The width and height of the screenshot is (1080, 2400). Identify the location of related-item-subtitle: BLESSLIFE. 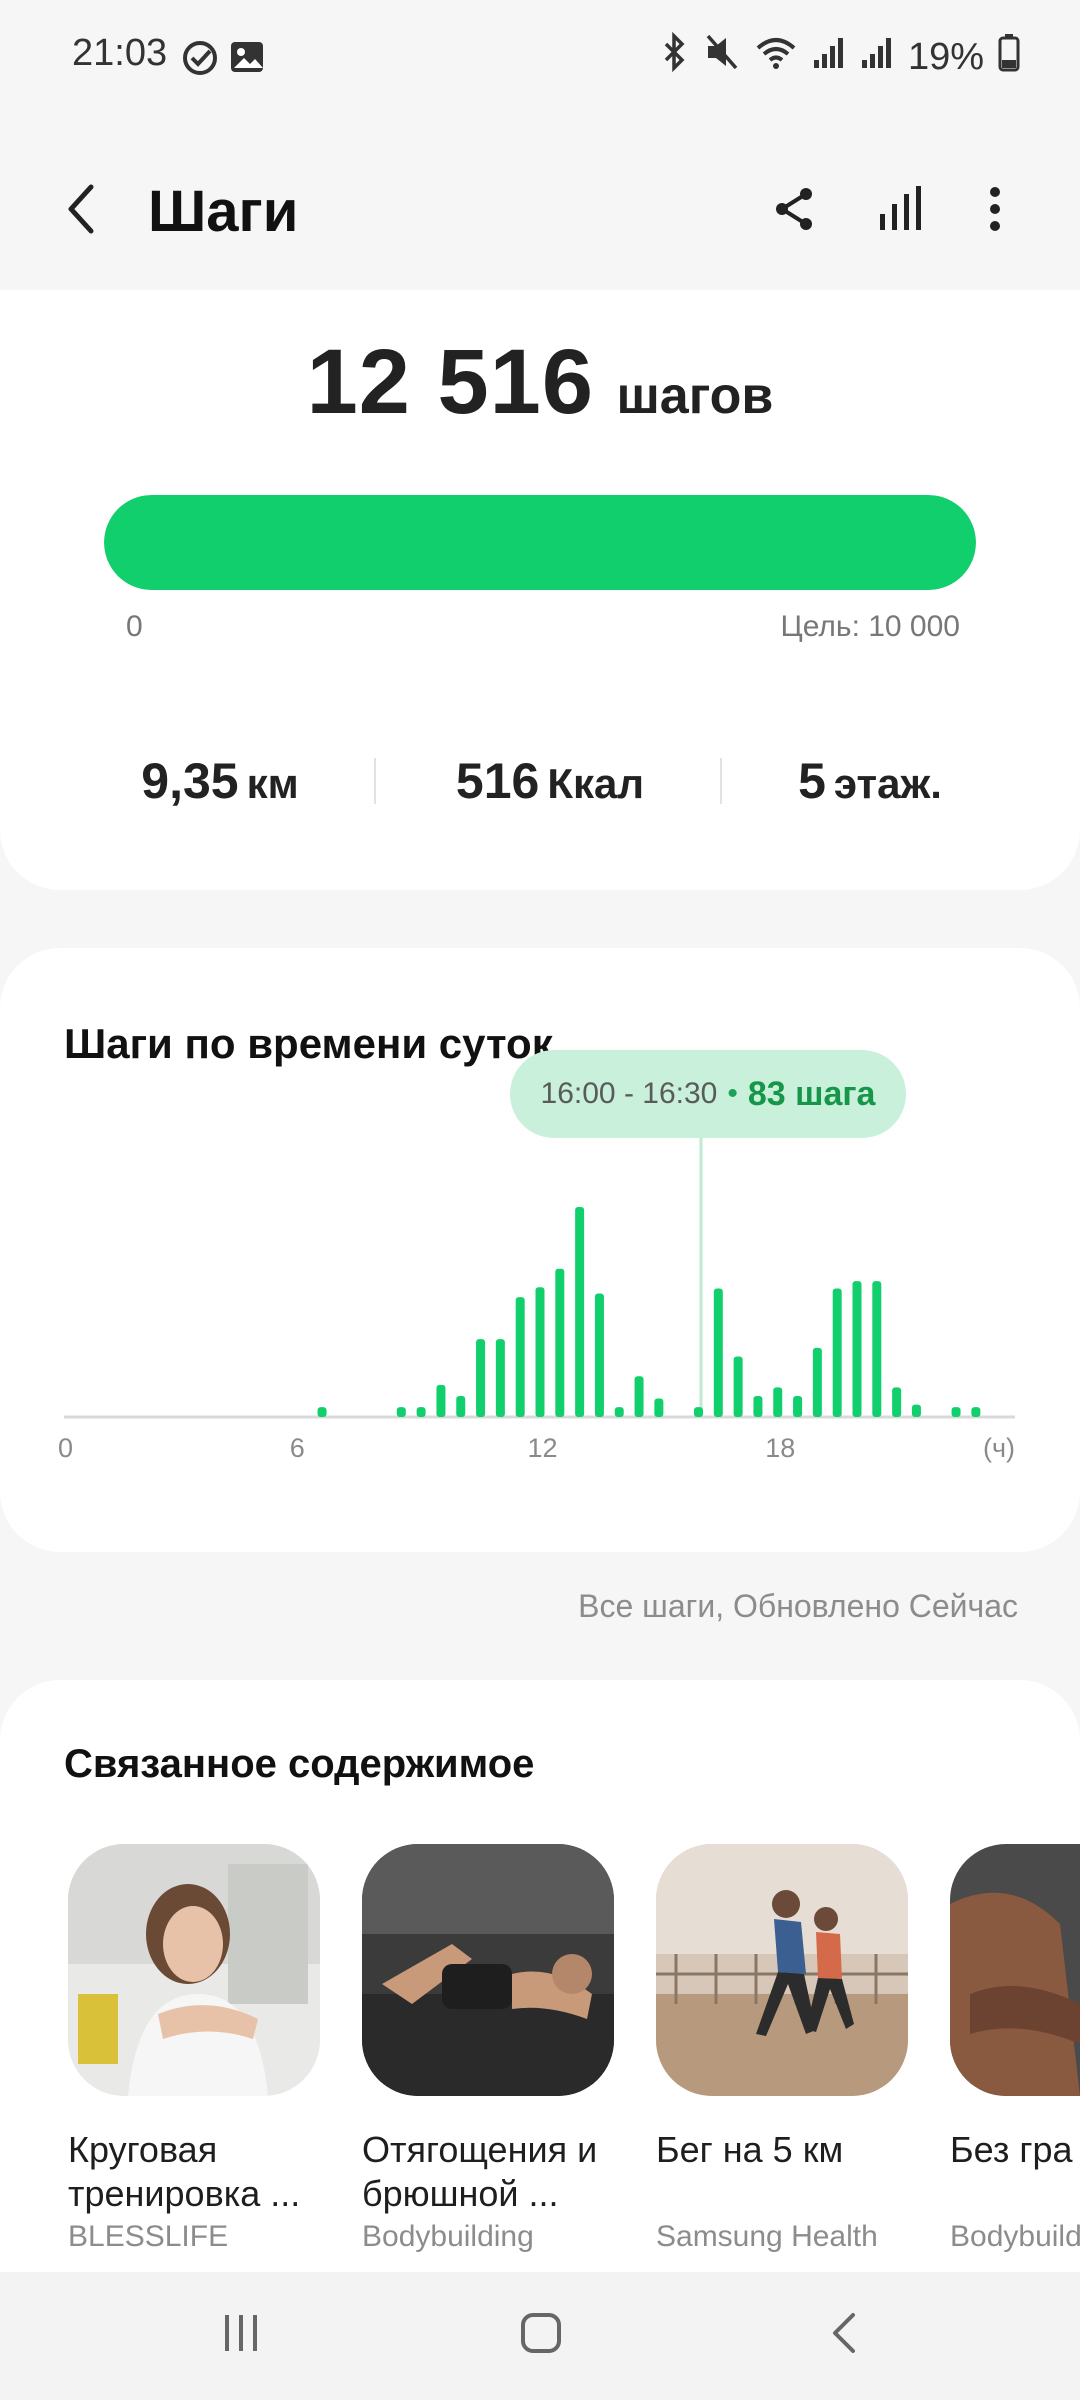
(148, 2236).